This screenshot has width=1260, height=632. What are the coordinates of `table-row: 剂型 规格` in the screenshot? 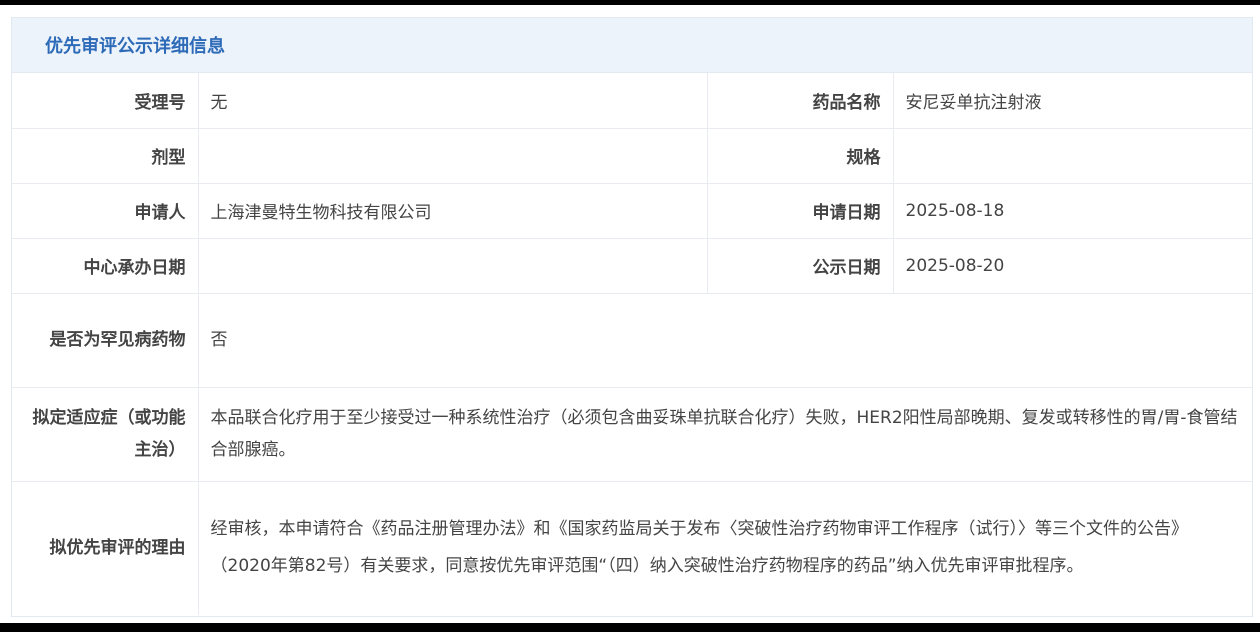 It's located at (632, 156).